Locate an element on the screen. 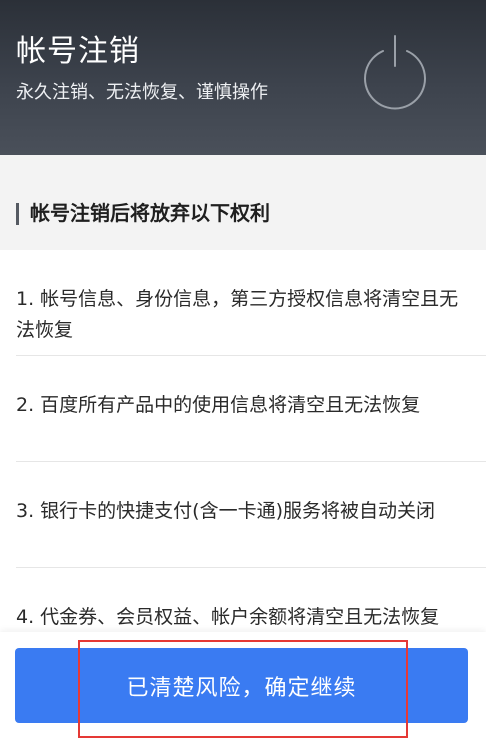 The height and width of the screenshot is (748, 486). page-title: 帐号注销 is located at coordinates (78, 51).